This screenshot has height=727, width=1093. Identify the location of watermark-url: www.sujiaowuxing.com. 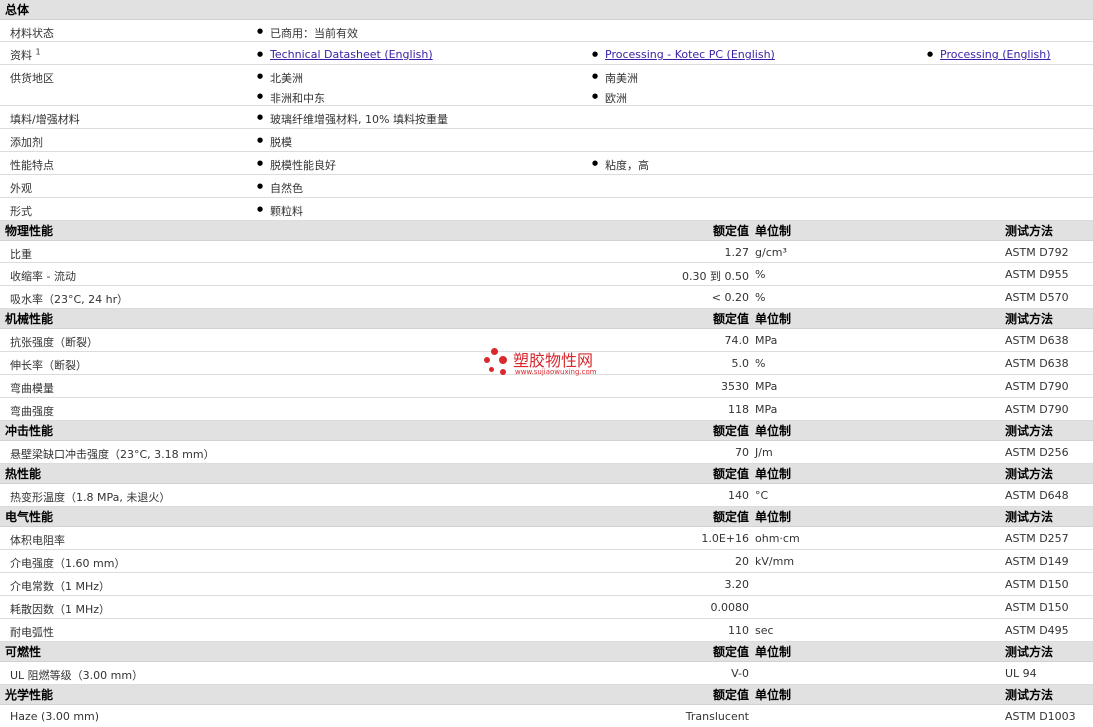
(556, 372).